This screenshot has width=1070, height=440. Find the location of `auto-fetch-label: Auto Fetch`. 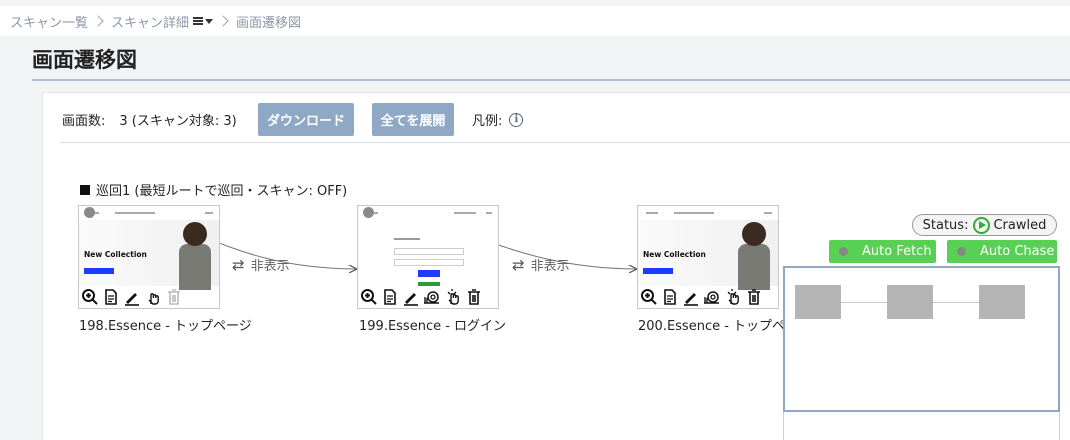

auto-fetch-label: Auto Fetch is located at coordinates (897, 251).